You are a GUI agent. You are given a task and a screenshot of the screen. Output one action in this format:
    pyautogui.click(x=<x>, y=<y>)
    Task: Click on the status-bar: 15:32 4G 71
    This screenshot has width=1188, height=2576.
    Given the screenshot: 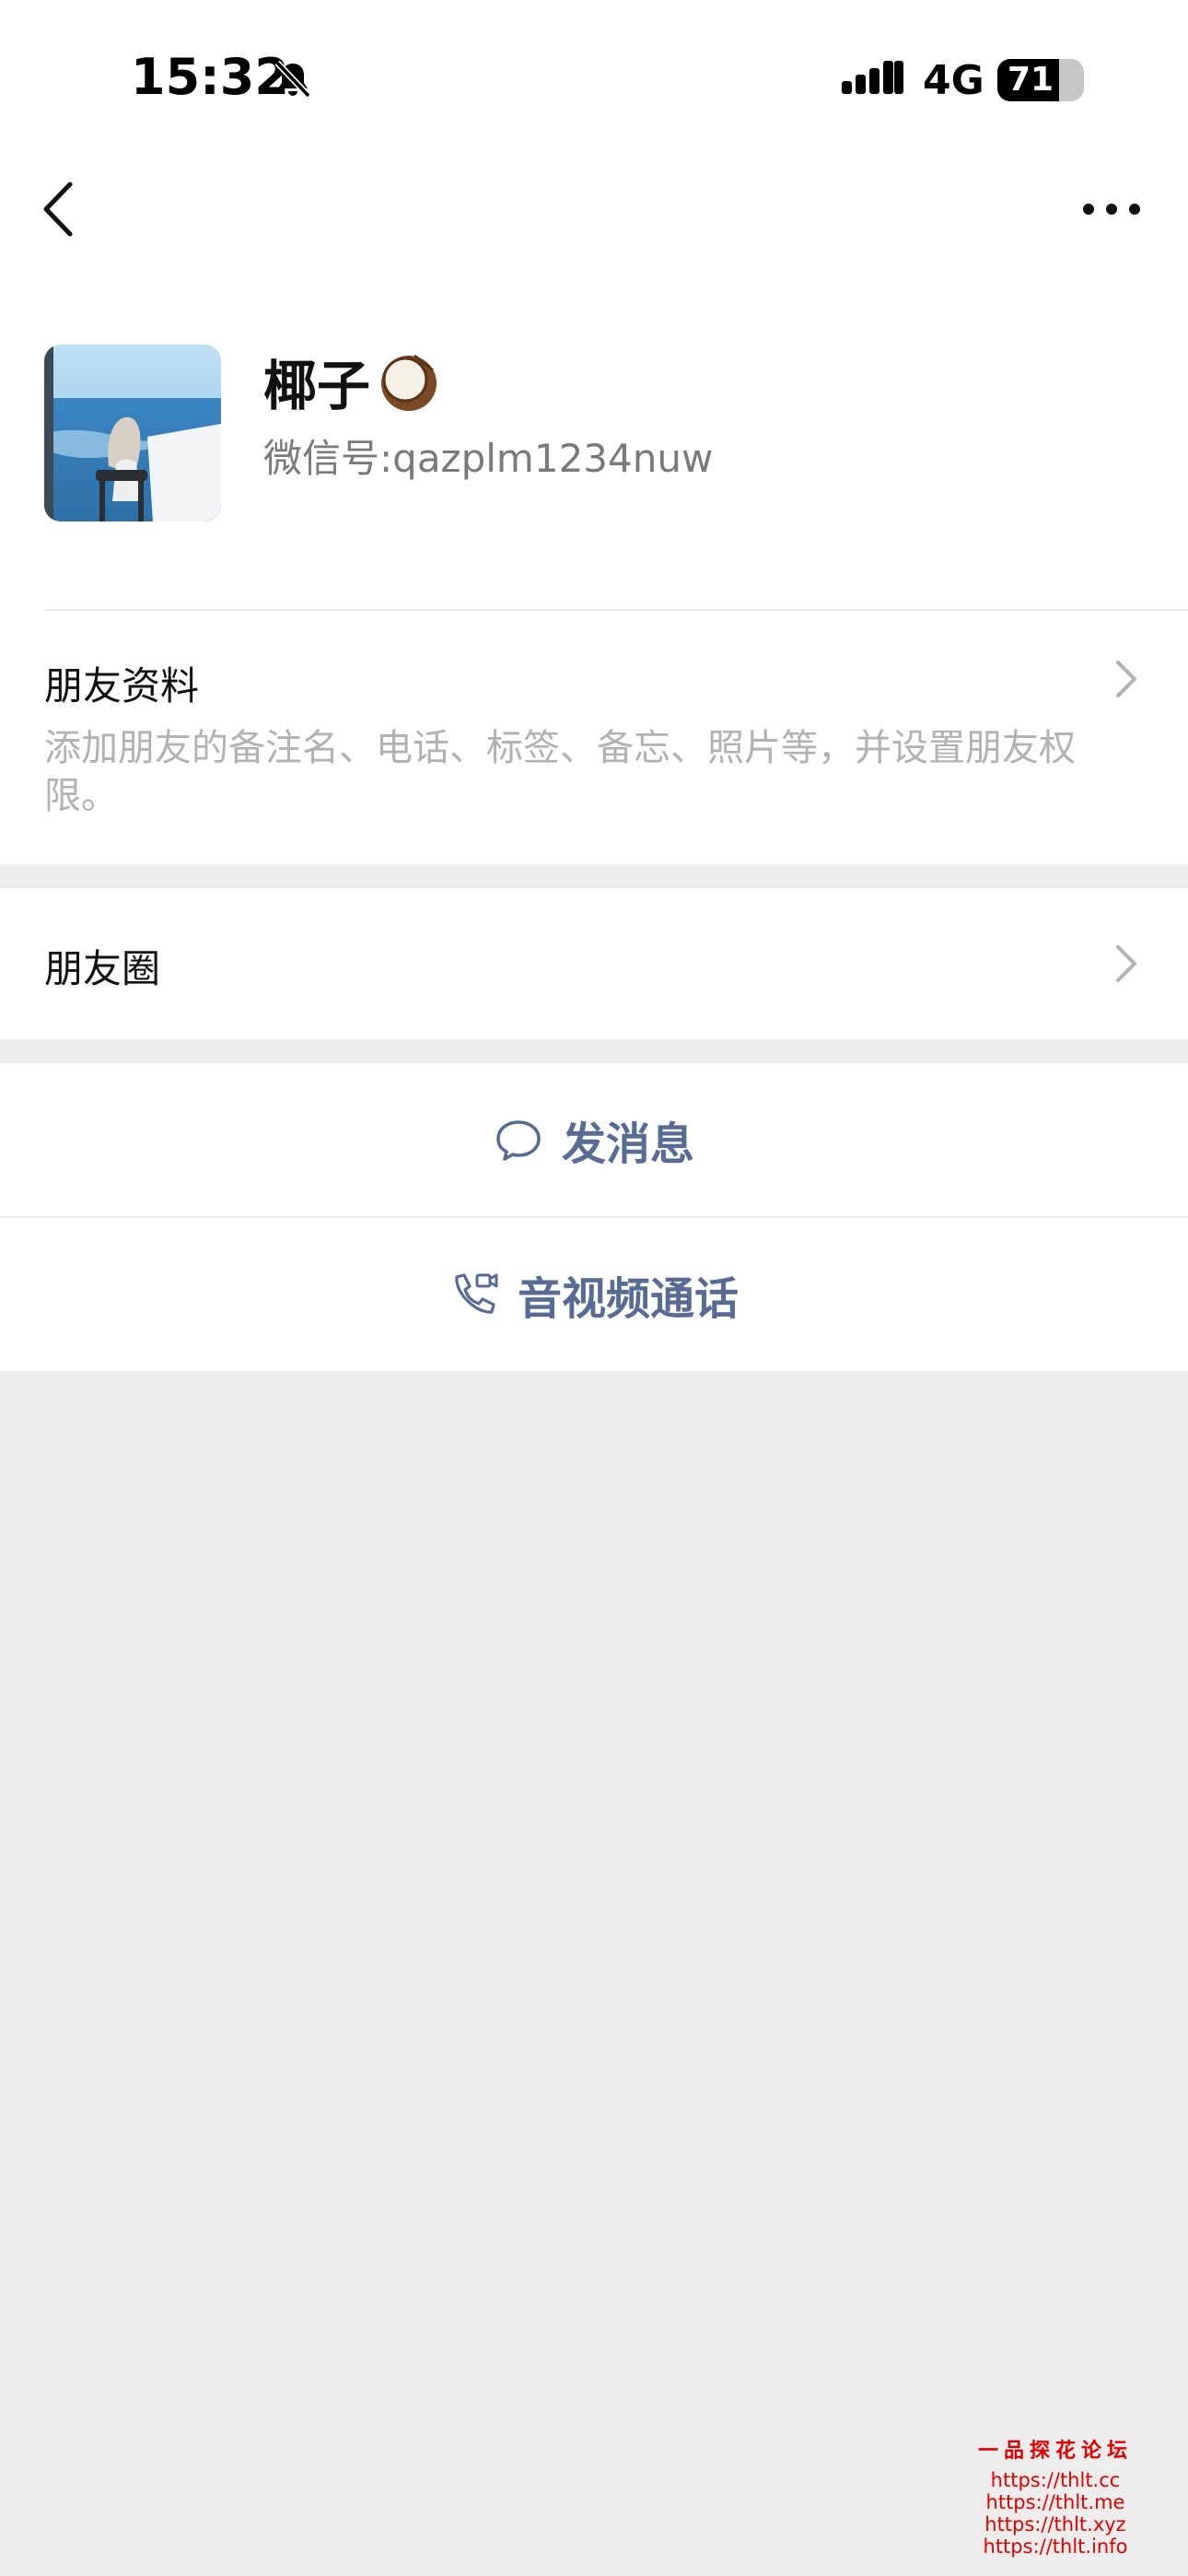 What is the action you would take?
    pyautogui.click(x=594, y=78)
    